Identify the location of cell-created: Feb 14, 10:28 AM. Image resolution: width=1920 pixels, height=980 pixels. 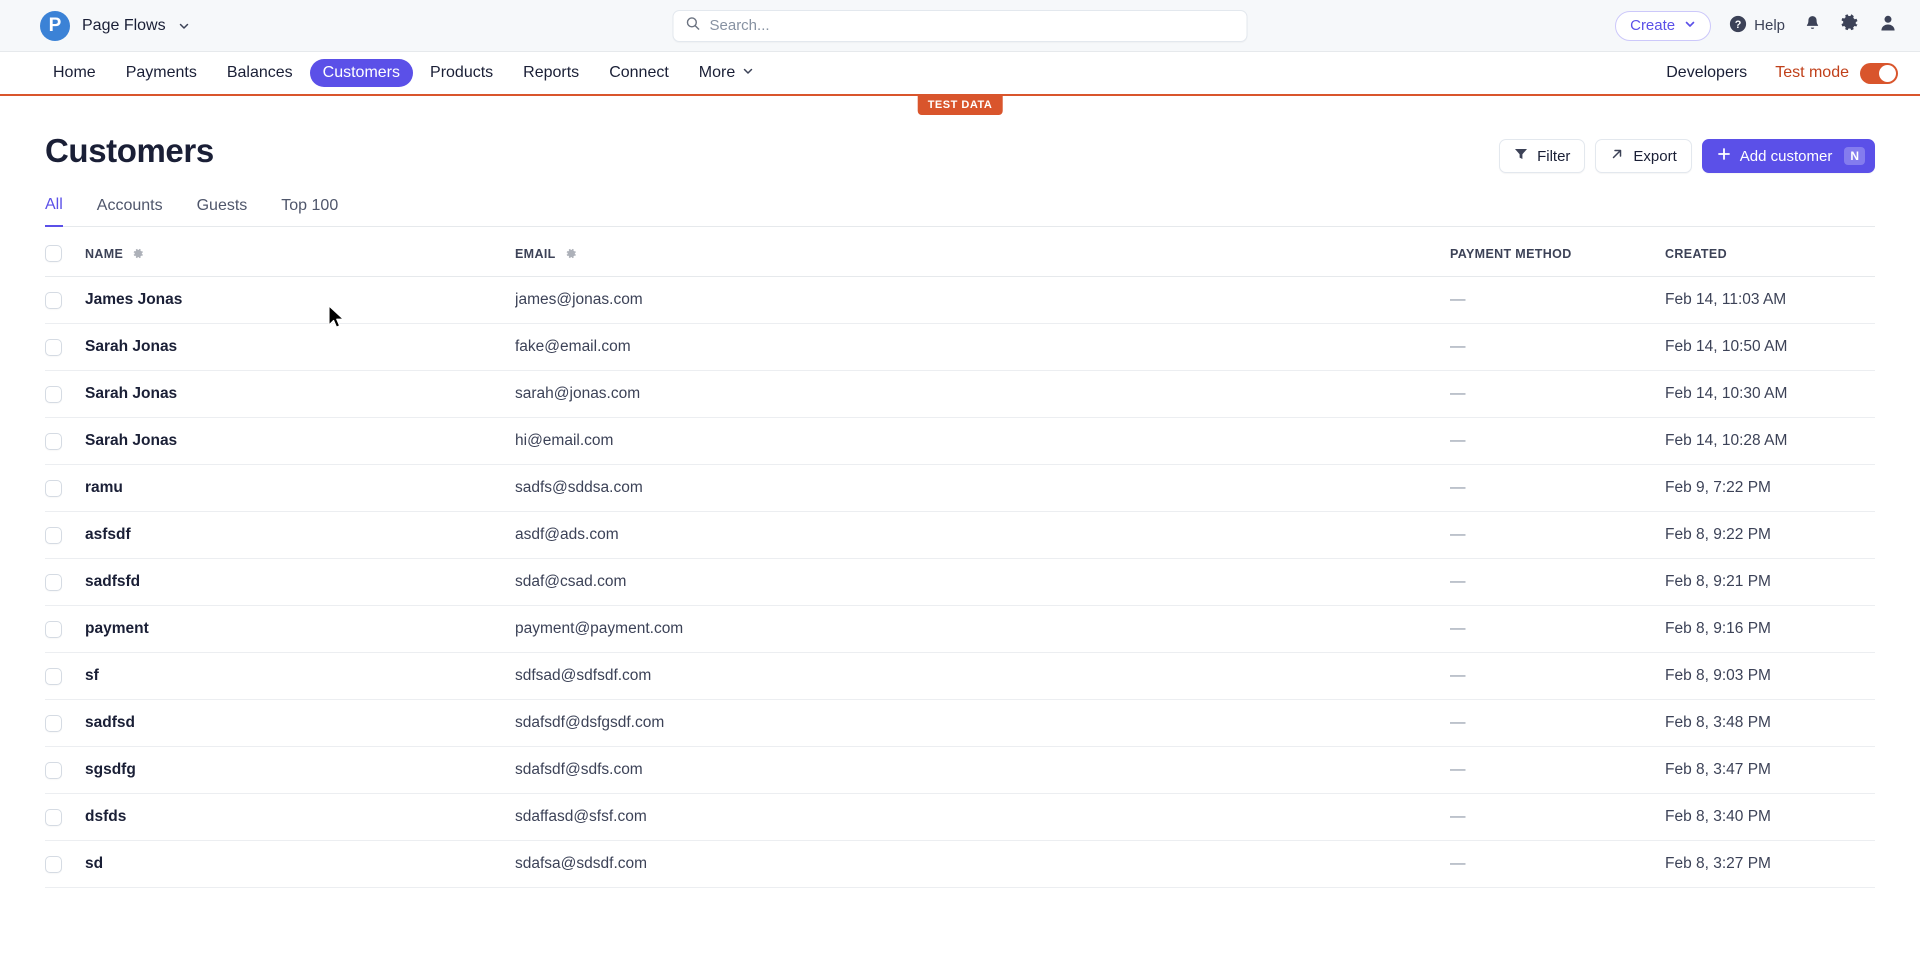
(1770, 441).